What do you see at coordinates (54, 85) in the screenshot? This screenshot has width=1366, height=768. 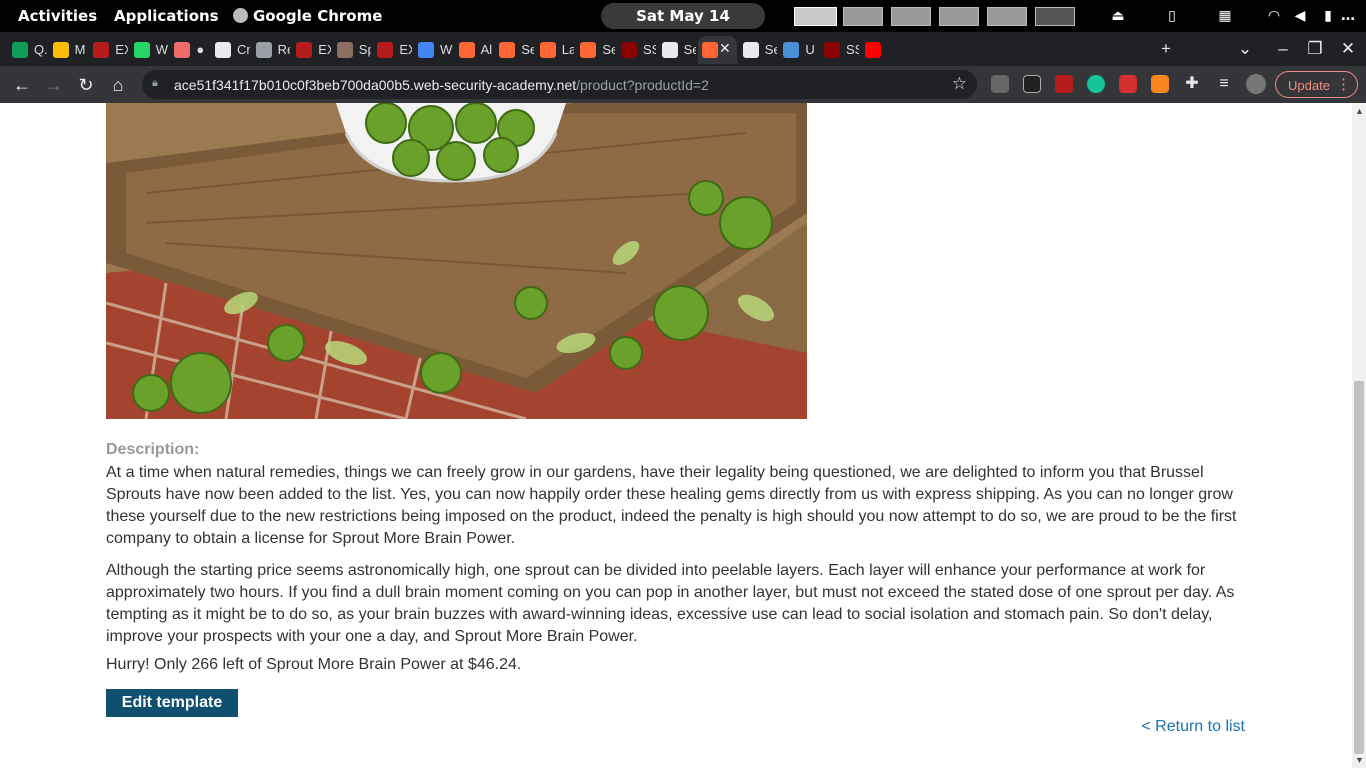 I see `forward-icon: →` at bounding box center [54, 85].